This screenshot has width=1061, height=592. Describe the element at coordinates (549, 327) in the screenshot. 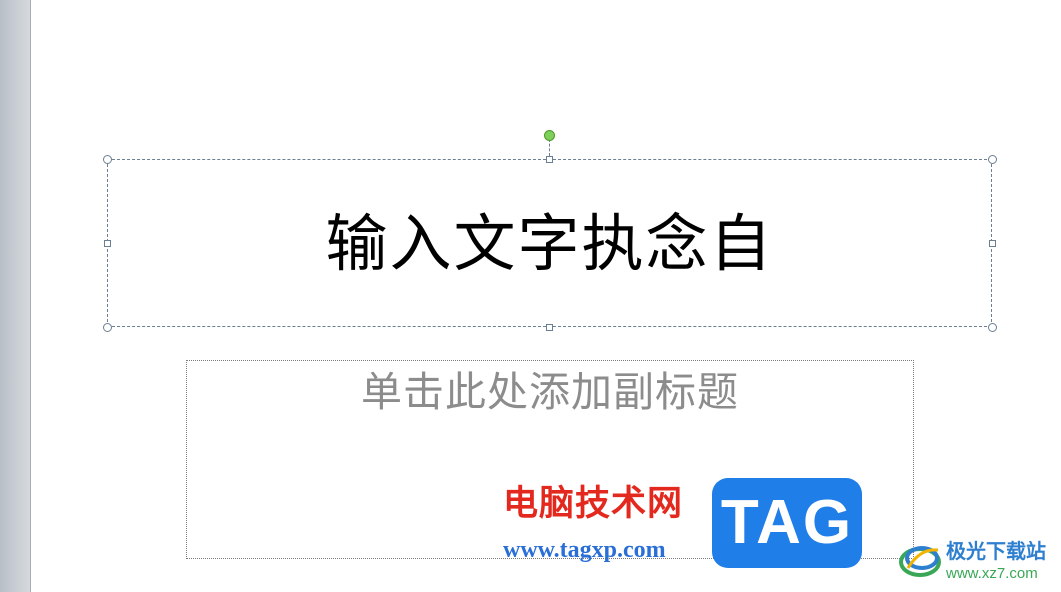

I see `resize-handle-bottom-middle` at that location.